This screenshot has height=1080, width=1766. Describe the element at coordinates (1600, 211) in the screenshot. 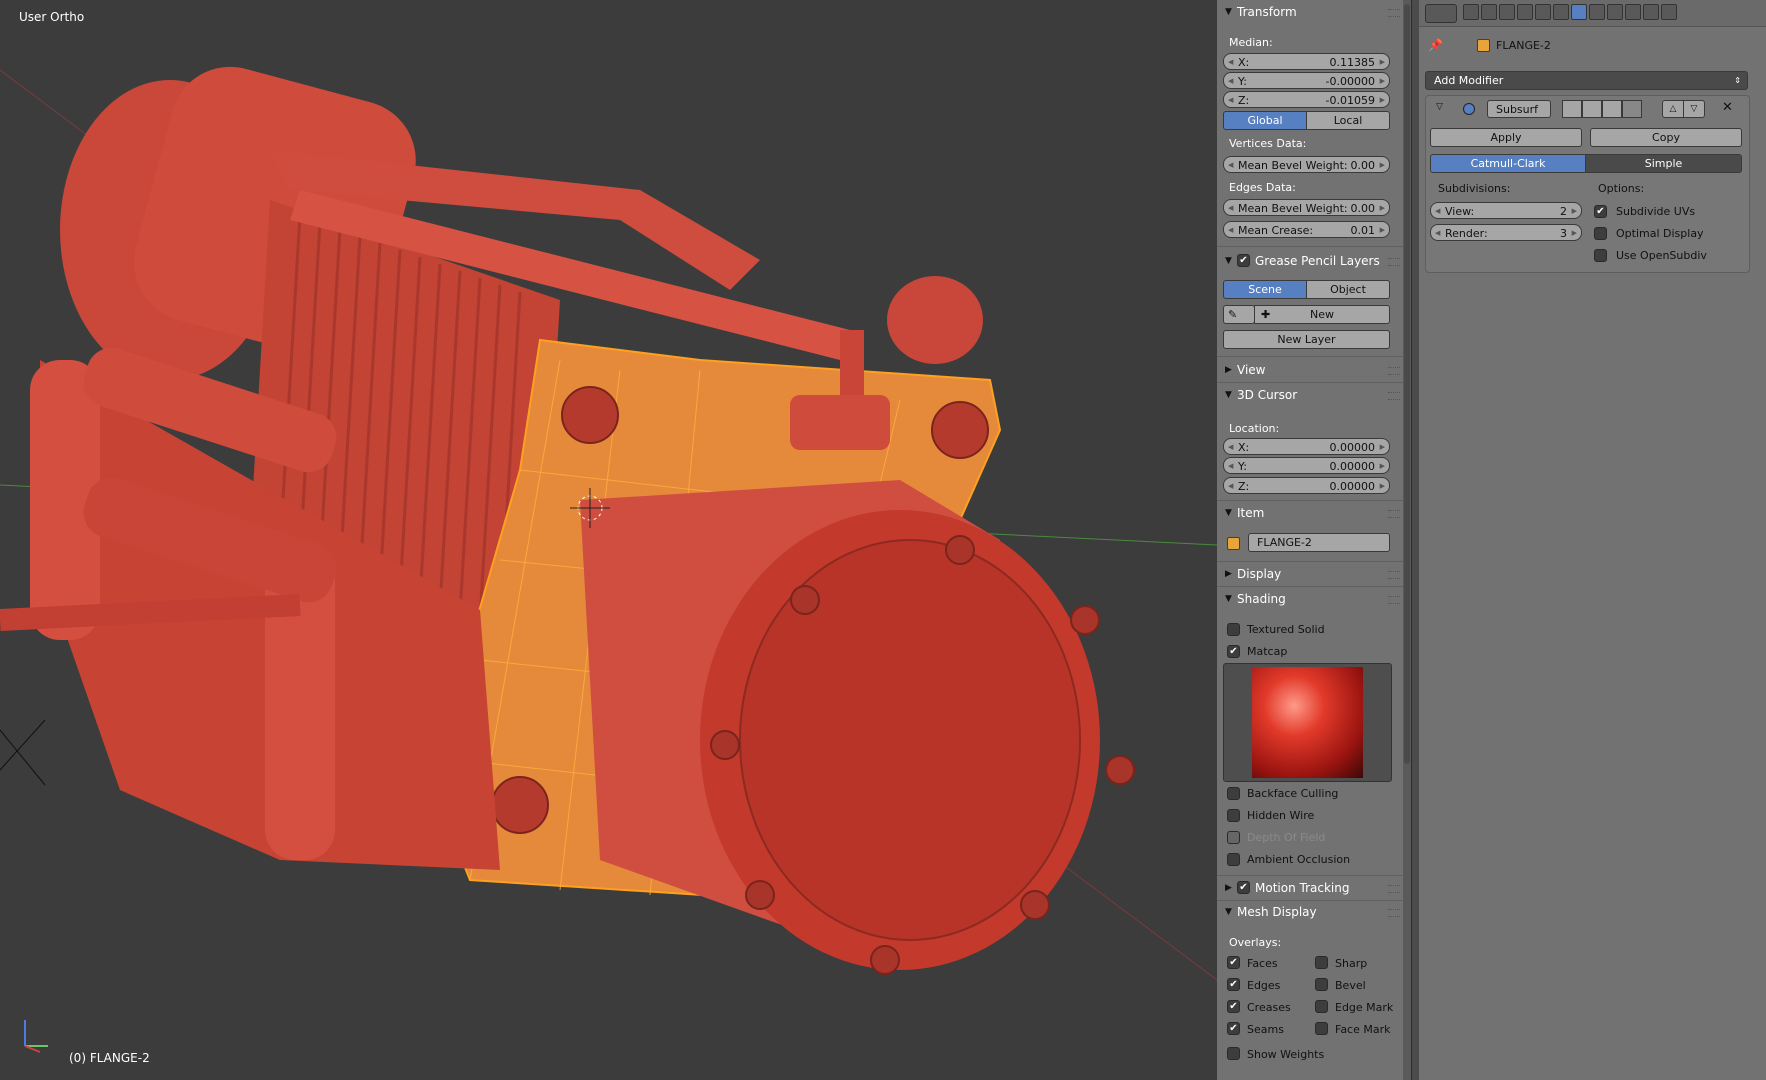

I see `subdivide-uvs-checkbox: ✔` at that location.